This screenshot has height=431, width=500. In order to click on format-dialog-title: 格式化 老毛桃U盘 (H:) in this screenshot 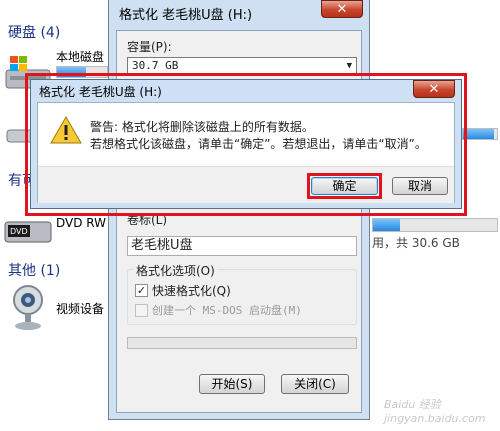, I will do `click(186, 15)`.